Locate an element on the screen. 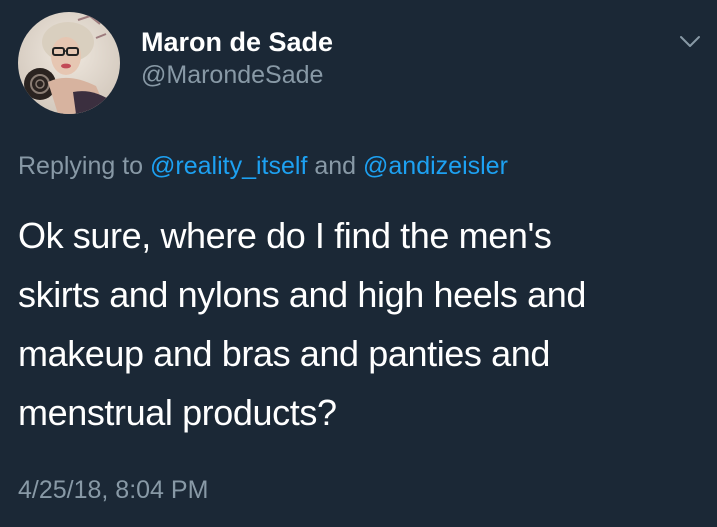 This screenshot has width=717, height=527. chevron-down-icon is located at coordinates (690, 41).